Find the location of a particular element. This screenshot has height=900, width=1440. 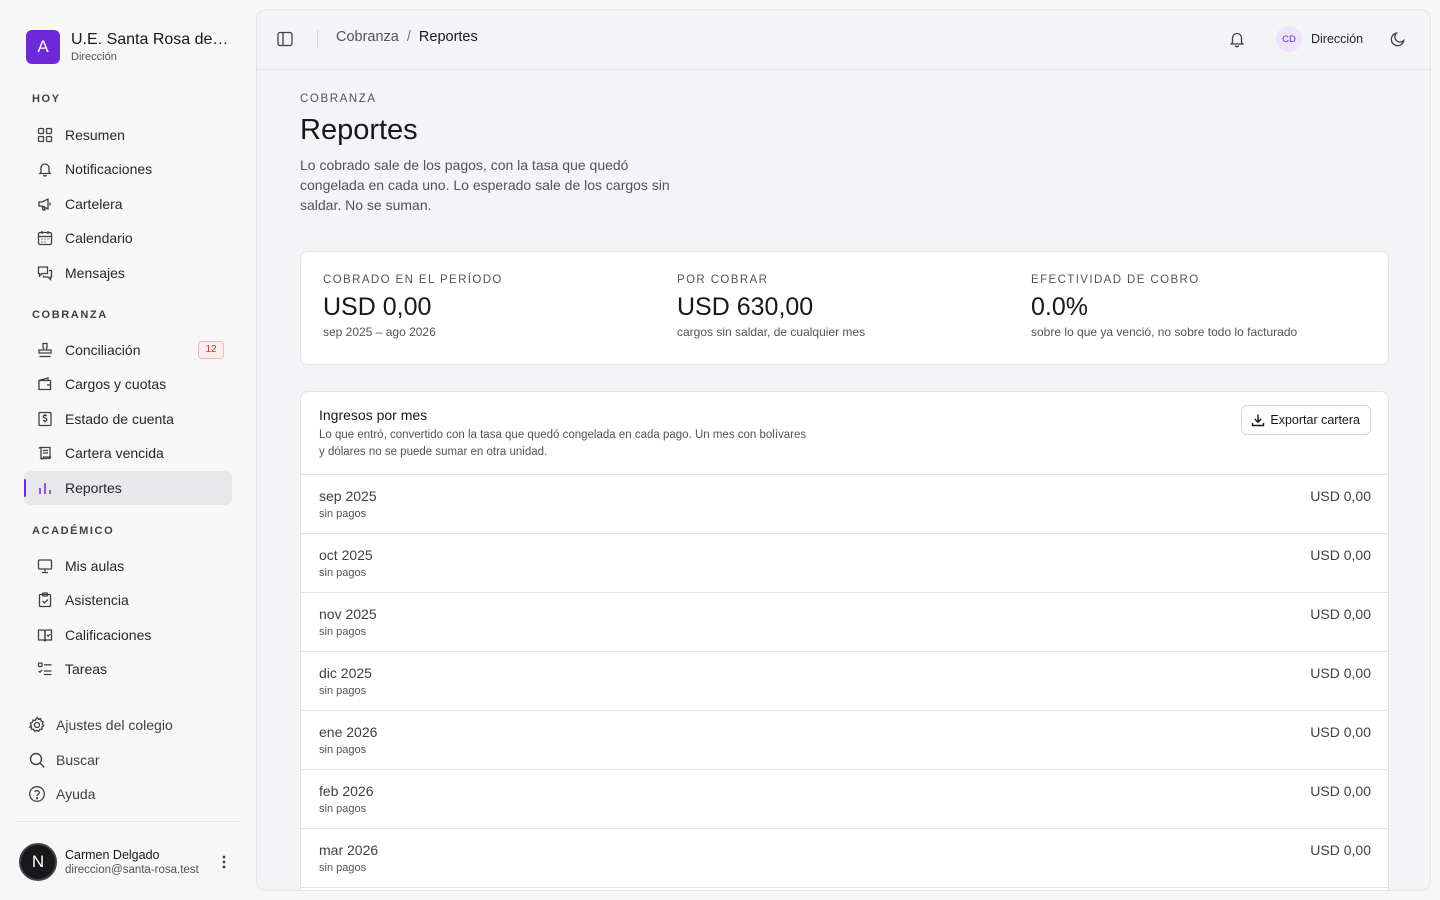

sidebar-item-ayuda: Ayuda is located at coordinates (128, 794).